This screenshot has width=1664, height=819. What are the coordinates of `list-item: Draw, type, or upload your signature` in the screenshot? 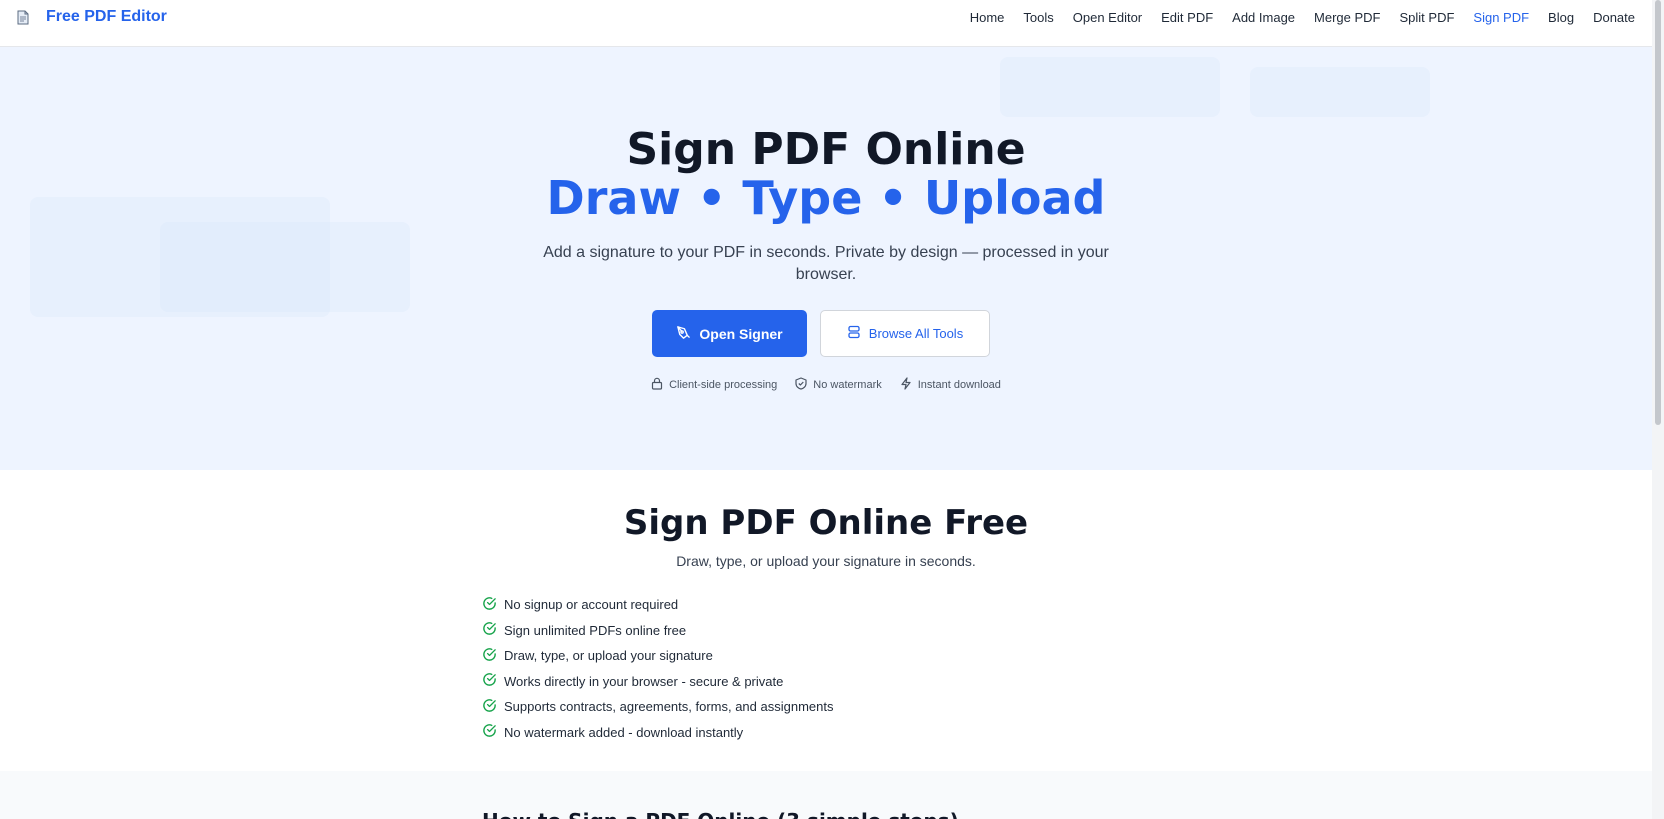 It's located at (658, 656).